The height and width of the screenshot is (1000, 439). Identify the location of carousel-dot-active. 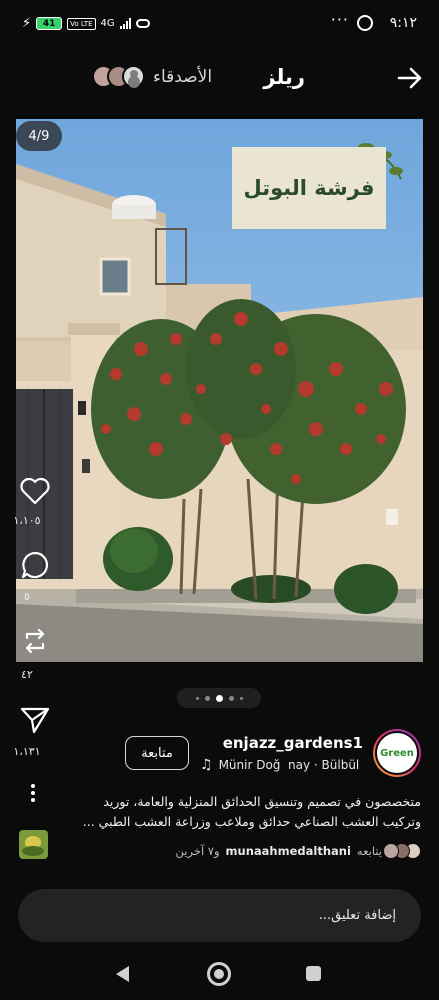
(219, 698).